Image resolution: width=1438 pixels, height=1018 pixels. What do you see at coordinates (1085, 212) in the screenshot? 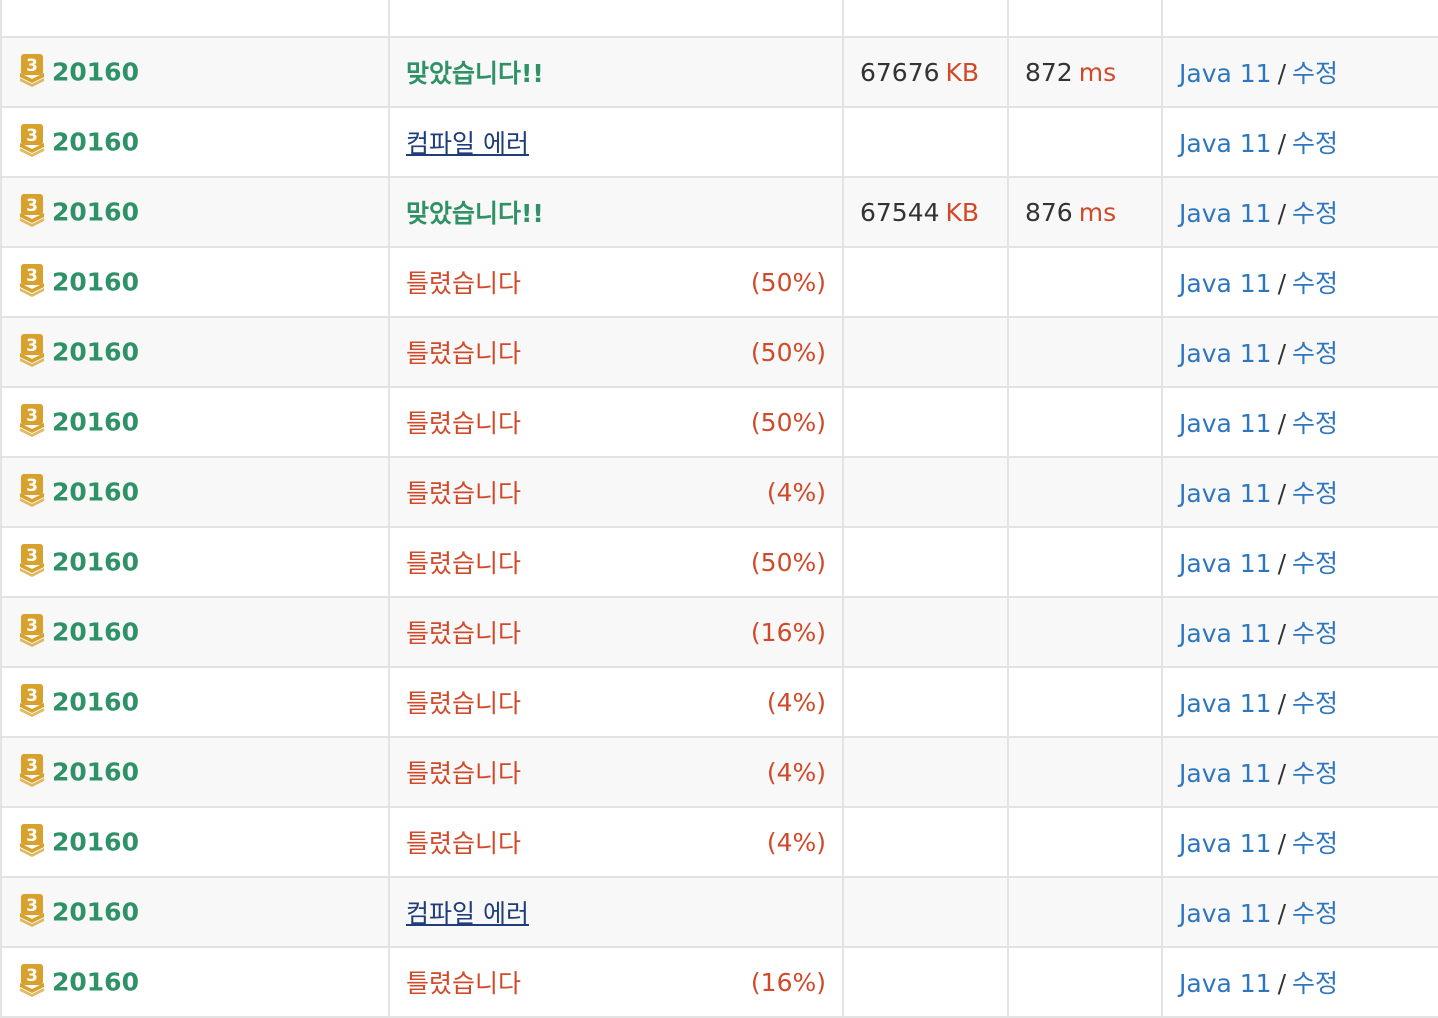
I see `time-cell: 876 ms` at bounding box center [1085, 212].